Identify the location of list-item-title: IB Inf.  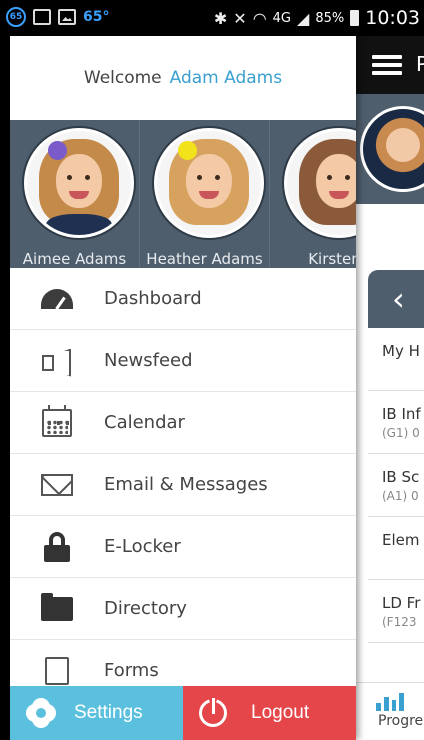
(401, 414).